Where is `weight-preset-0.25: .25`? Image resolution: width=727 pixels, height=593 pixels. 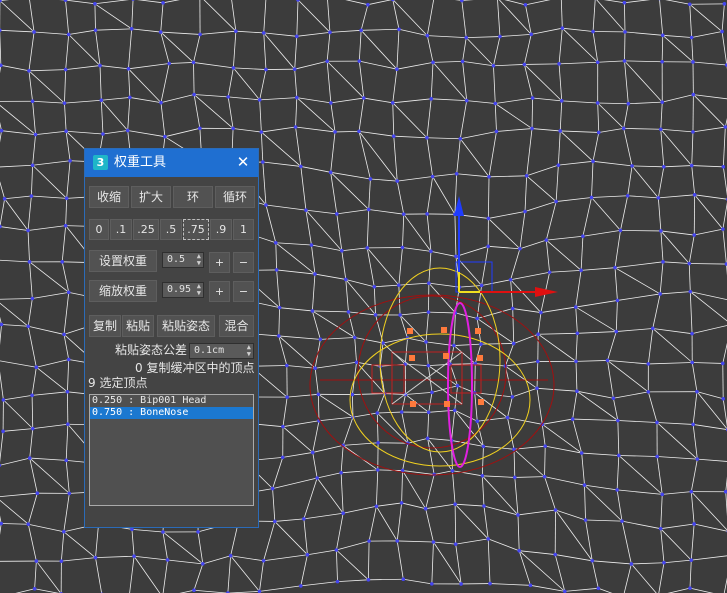
weight-preset-0.25: .25 is located at coordinates (146, 229).